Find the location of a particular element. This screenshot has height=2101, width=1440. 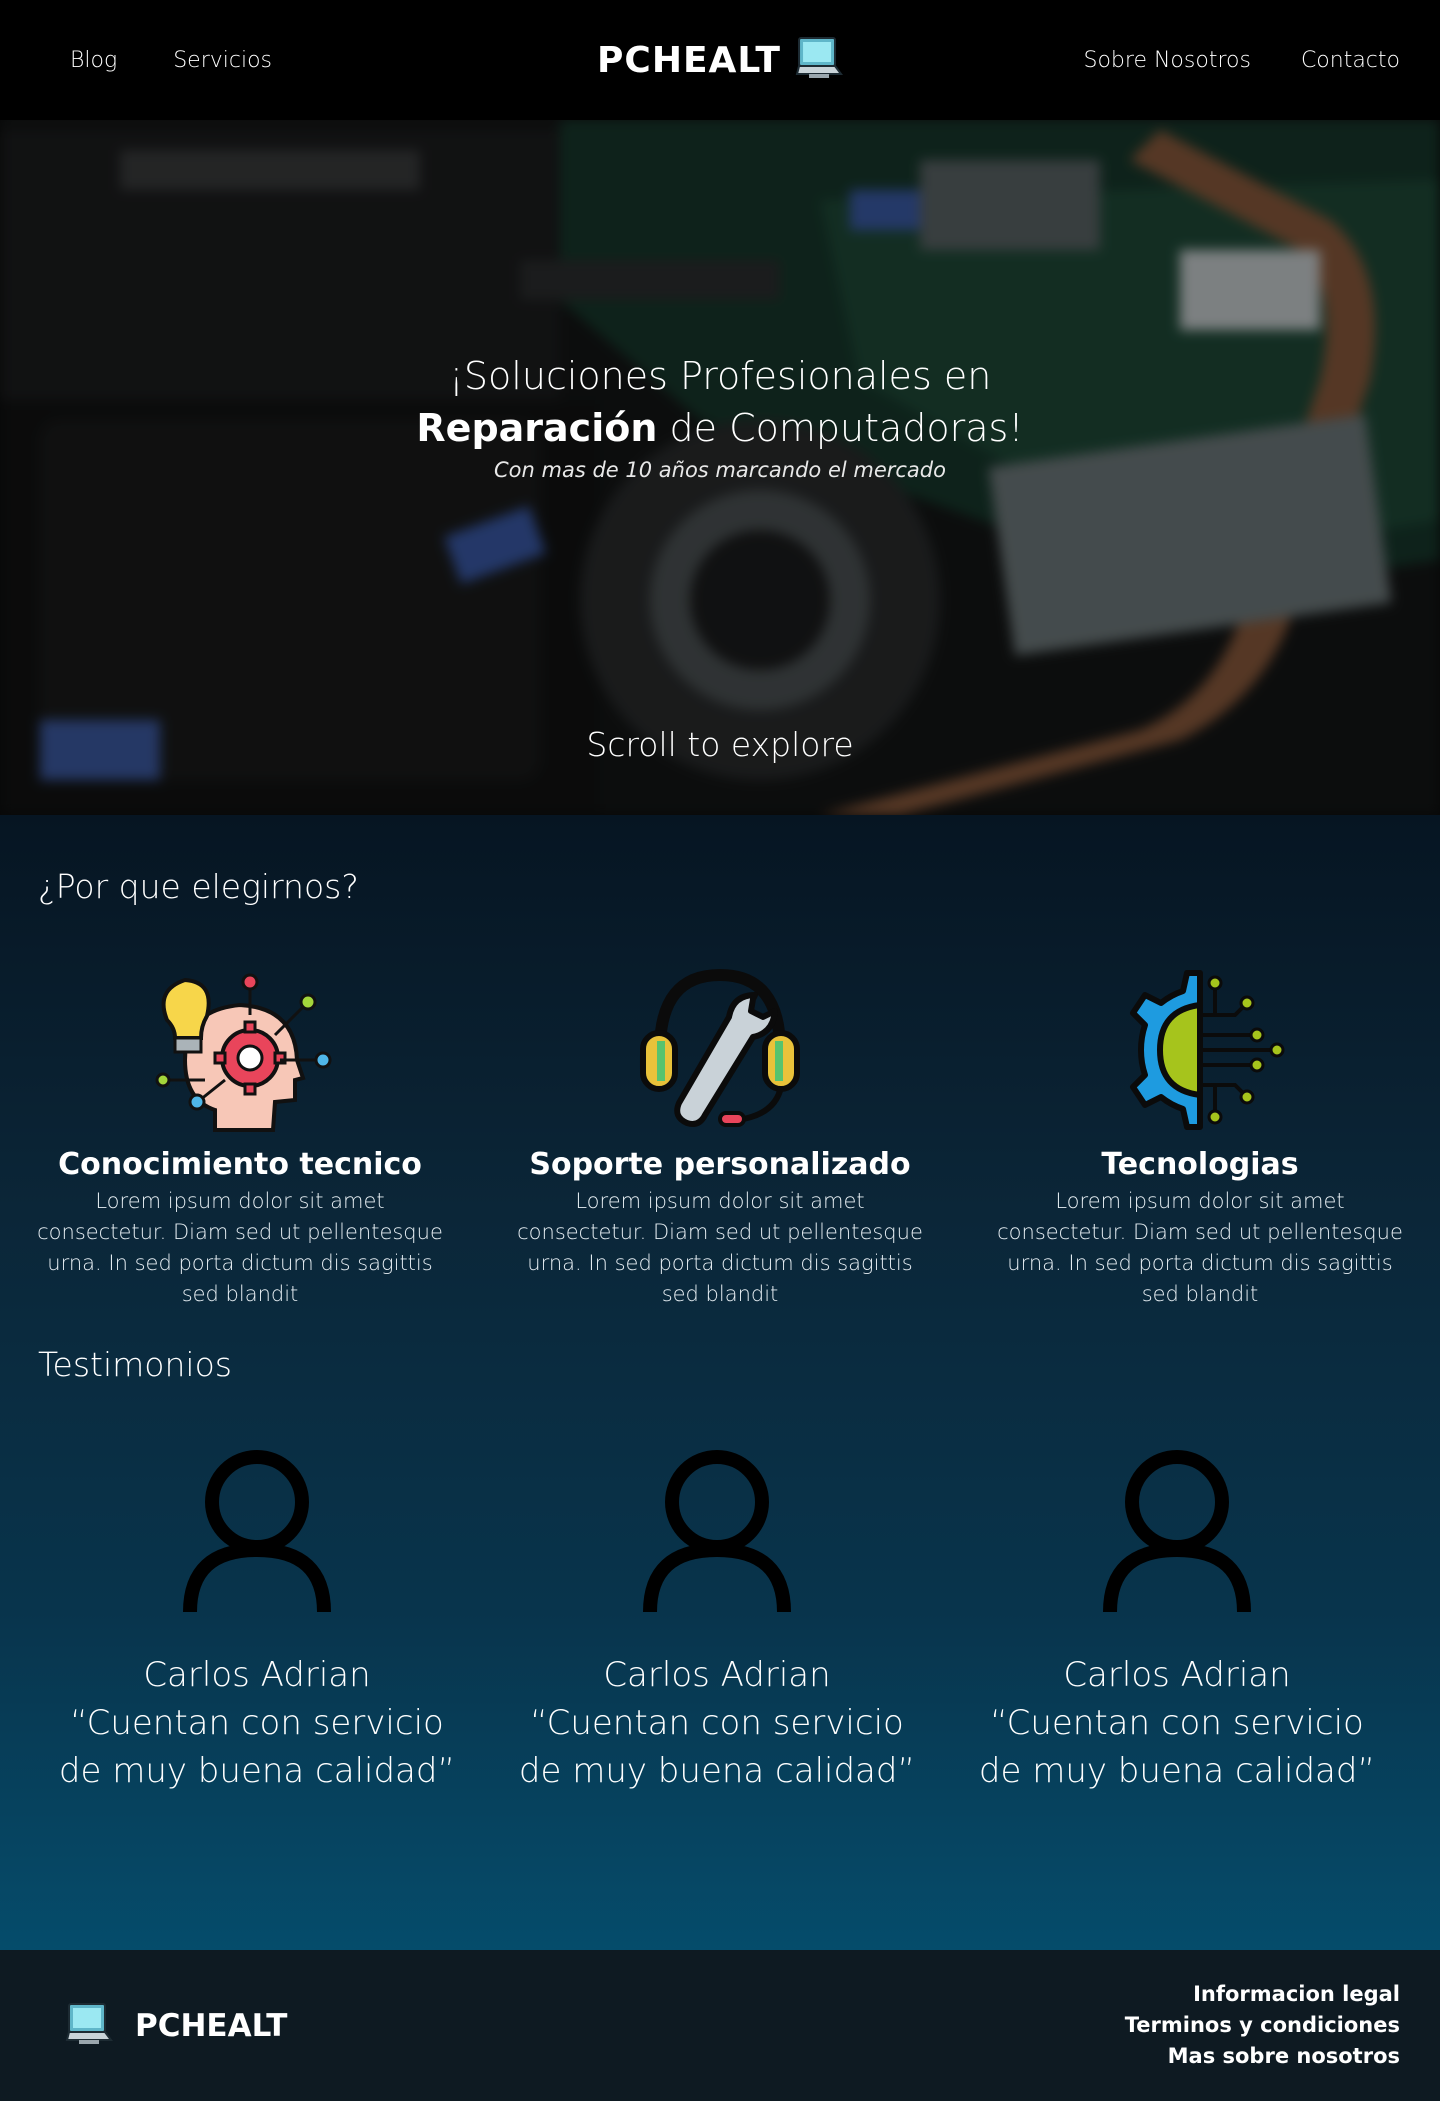

footer-link-sobre-nosotros: Mas sobre nosotros is located at coordinates (1262, 2056).